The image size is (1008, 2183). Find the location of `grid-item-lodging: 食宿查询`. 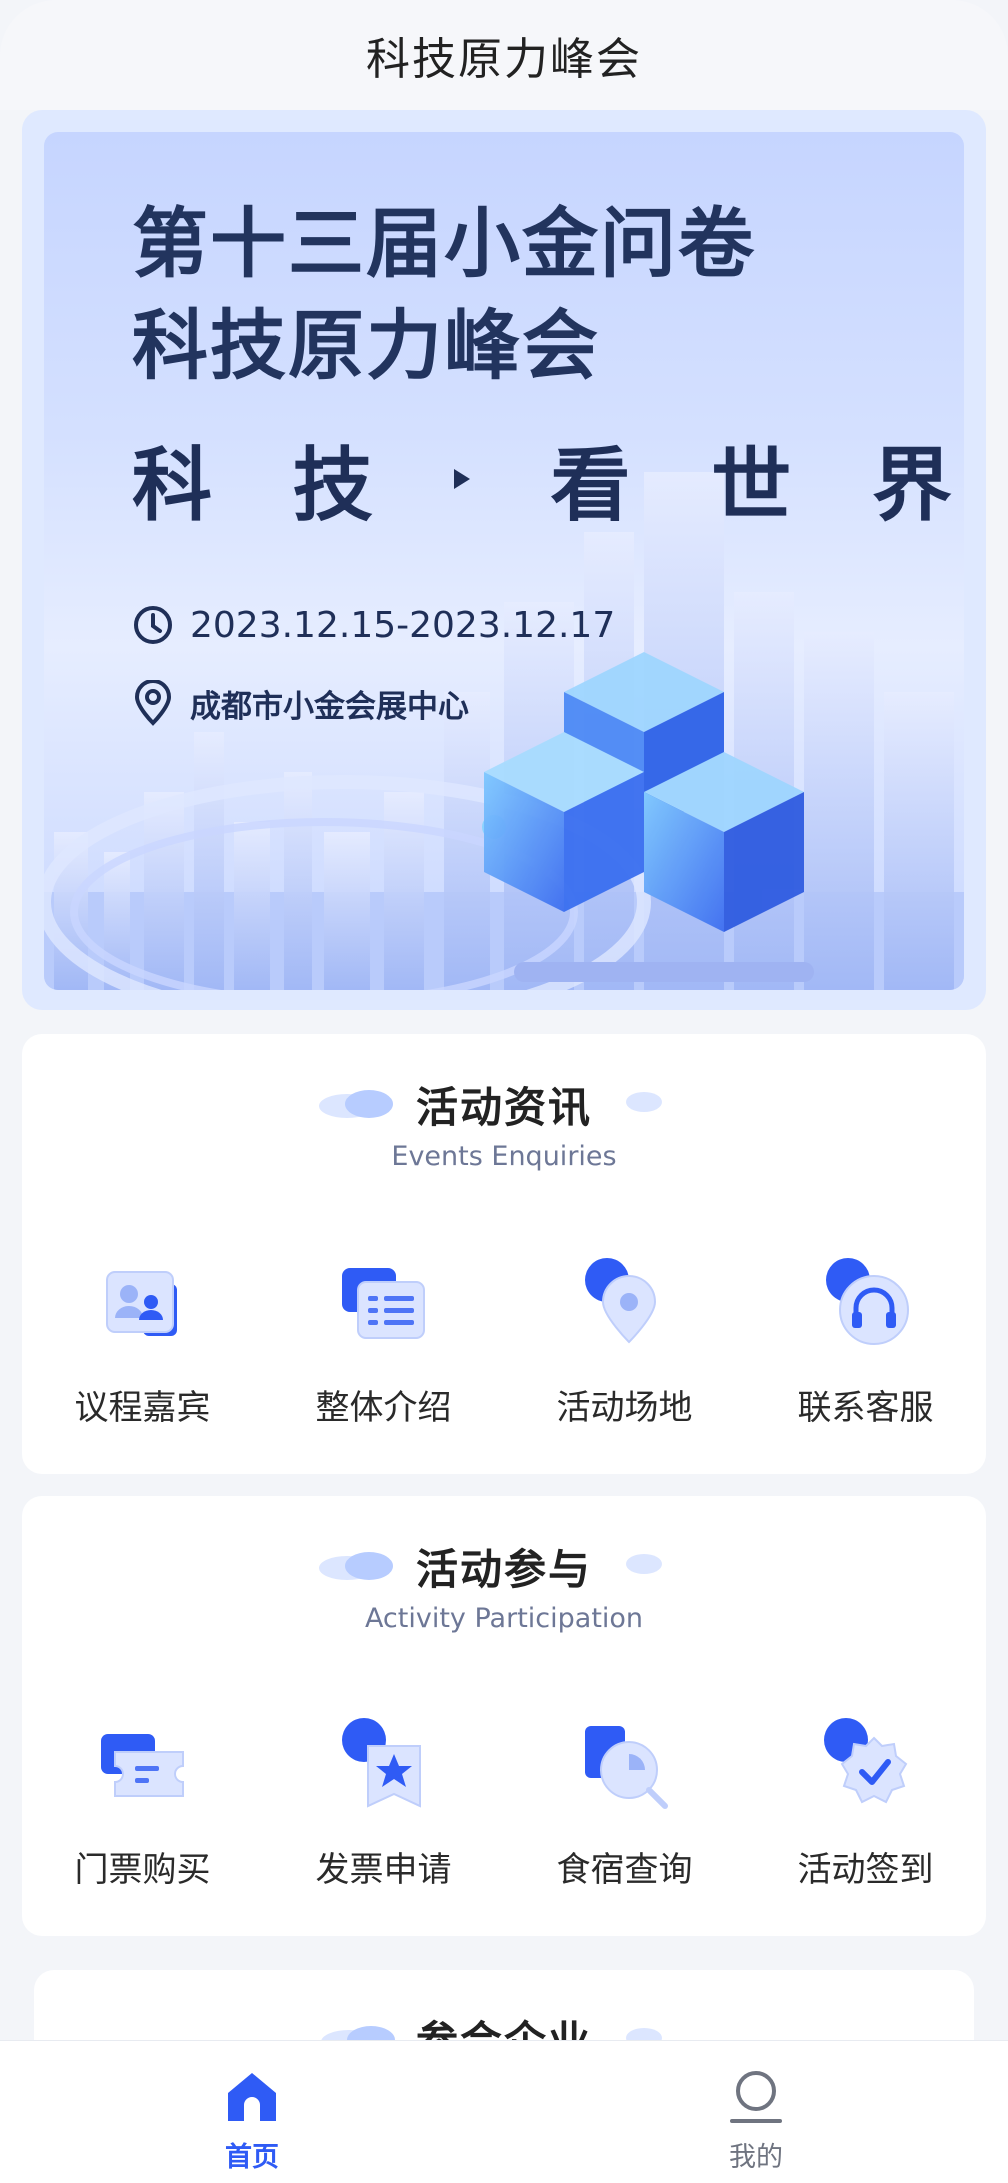

grid-item-lodging: 食宿查询 is located at coordinates (624, 1803).